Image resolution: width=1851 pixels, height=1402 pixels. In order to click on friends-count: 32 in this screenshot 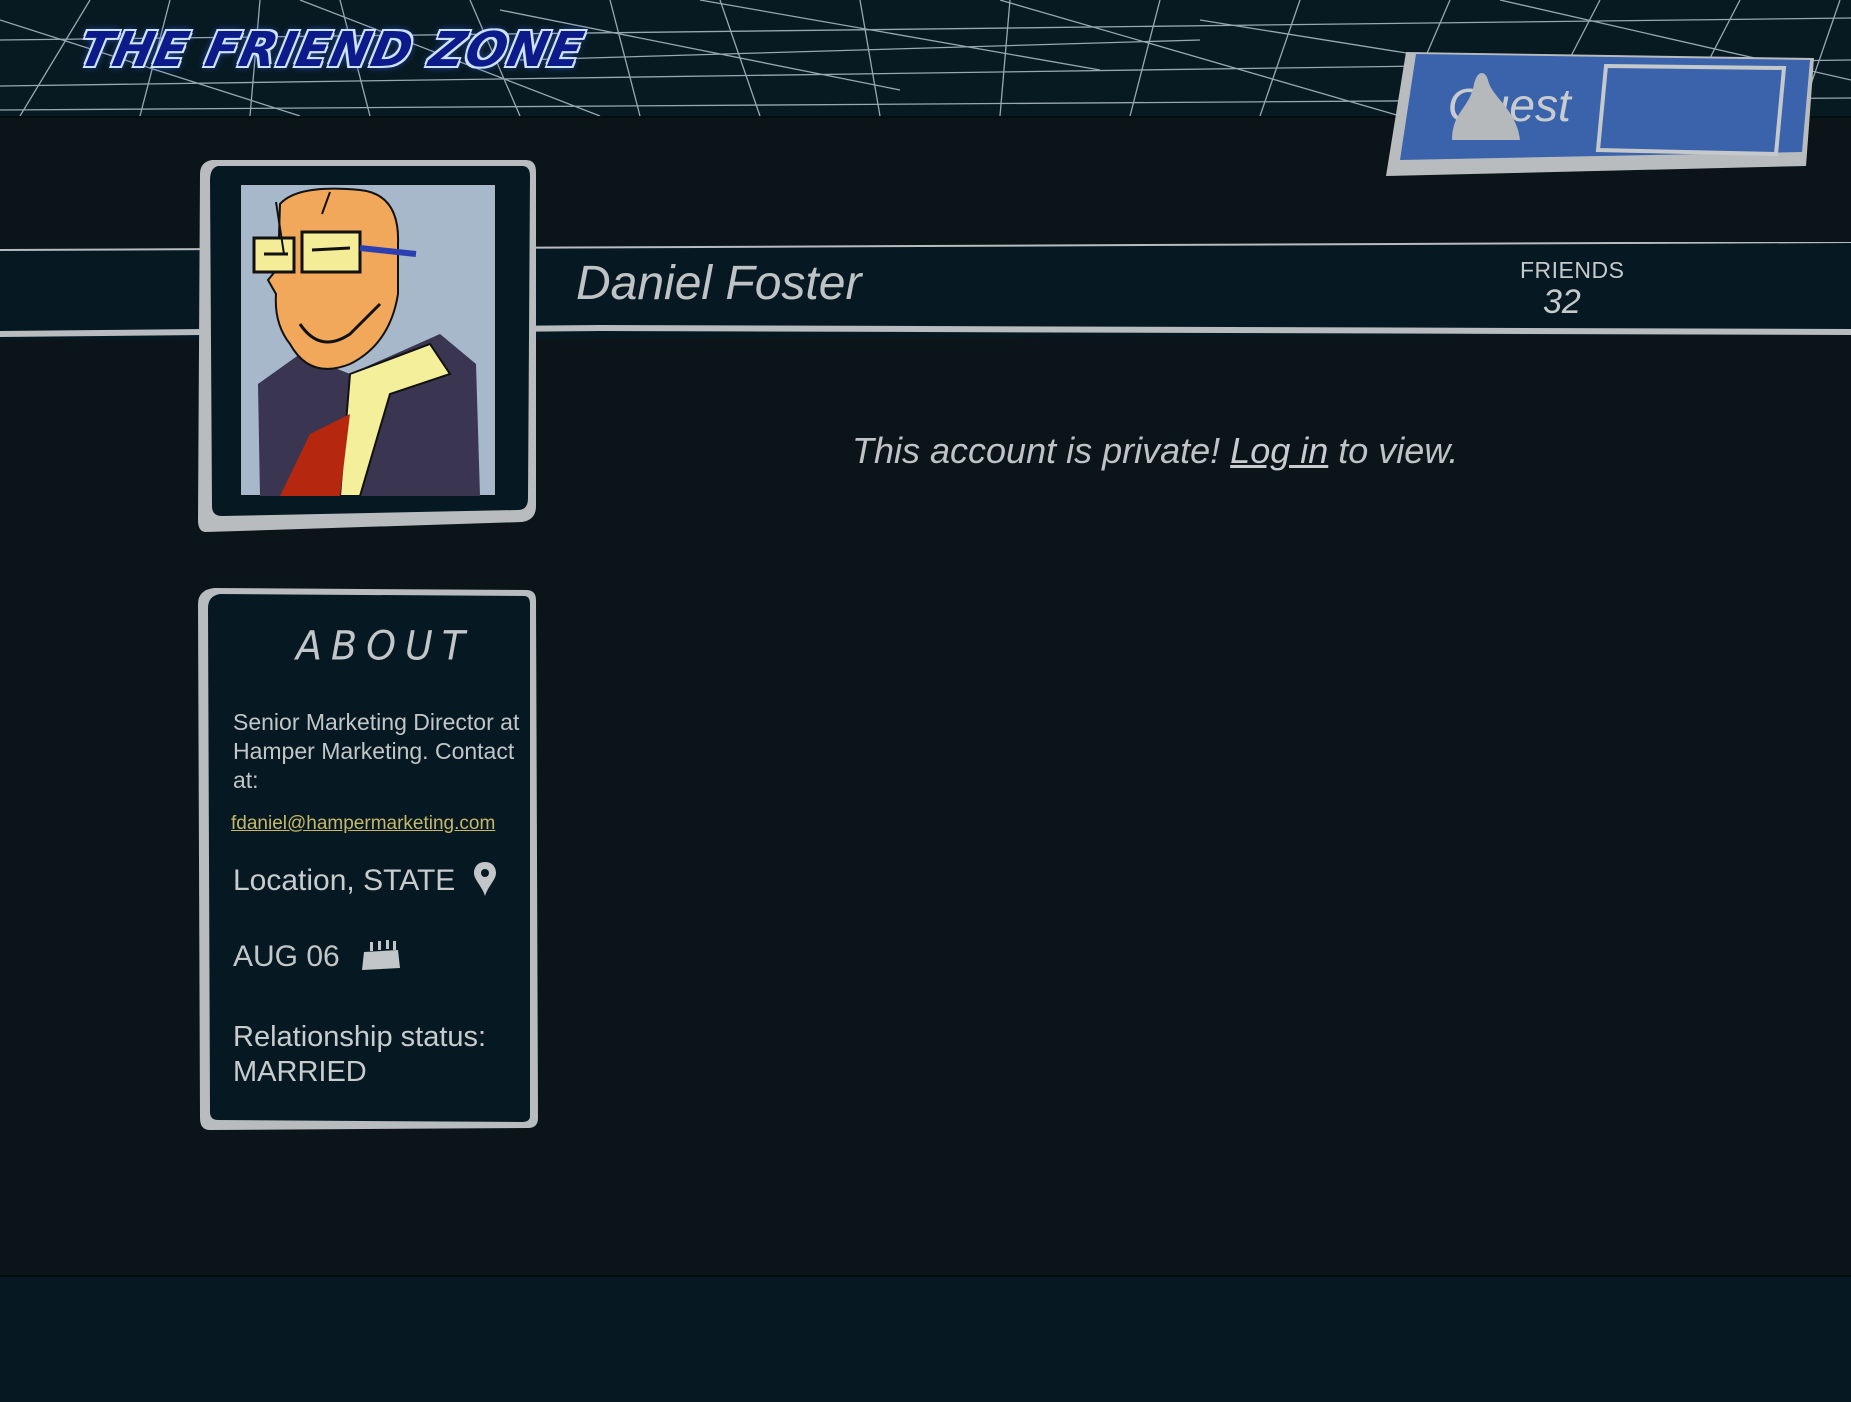, I will do `click(1562, 302)`.